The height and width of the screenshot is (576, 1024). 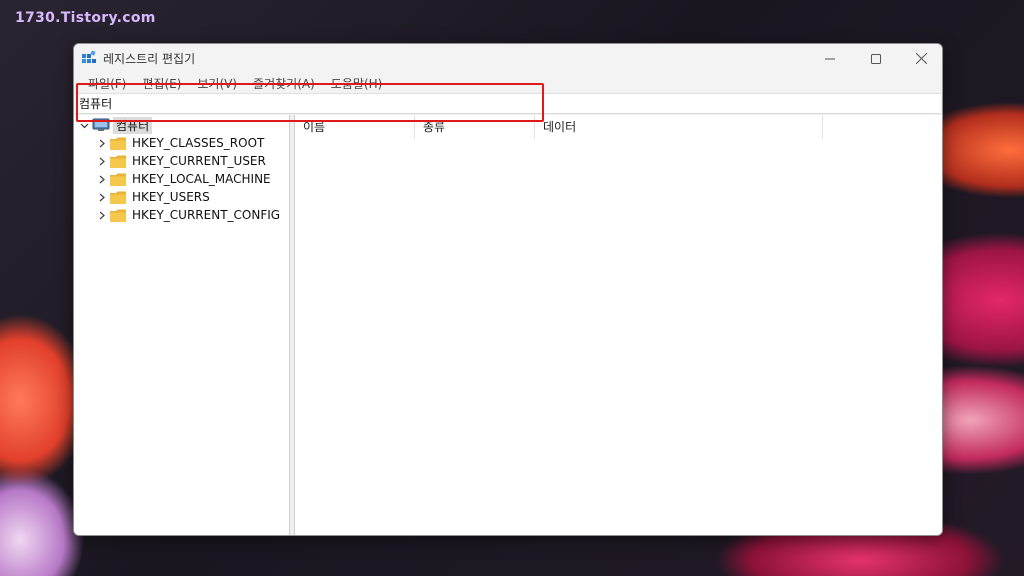 I want to click on tree-item-hkcu: HKEY_CURRENT_USER, so click(x=181, y=161).